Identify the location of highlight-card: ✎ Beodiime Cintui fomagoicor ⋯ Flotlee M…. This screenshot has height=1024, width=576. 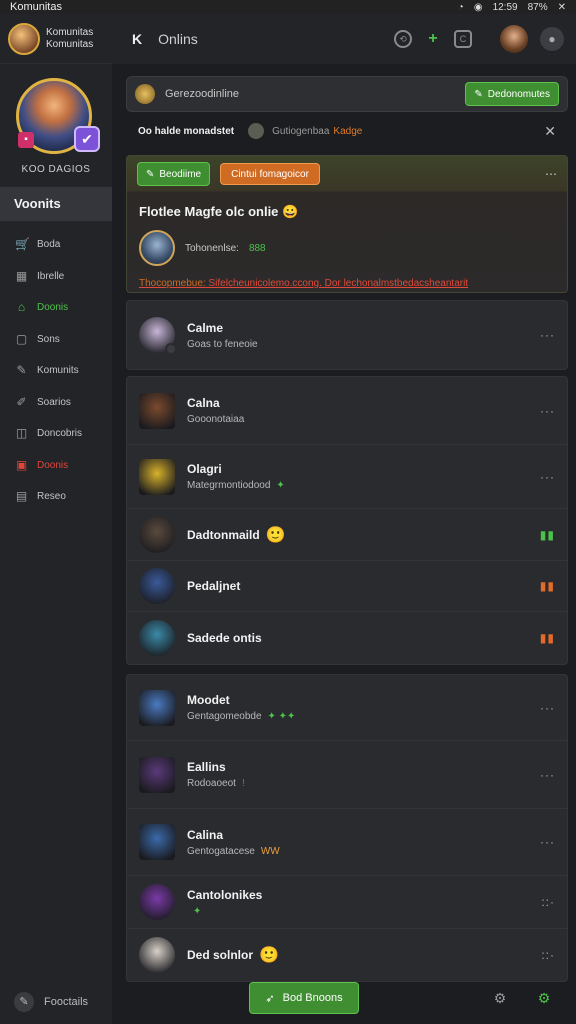
(347, 224).